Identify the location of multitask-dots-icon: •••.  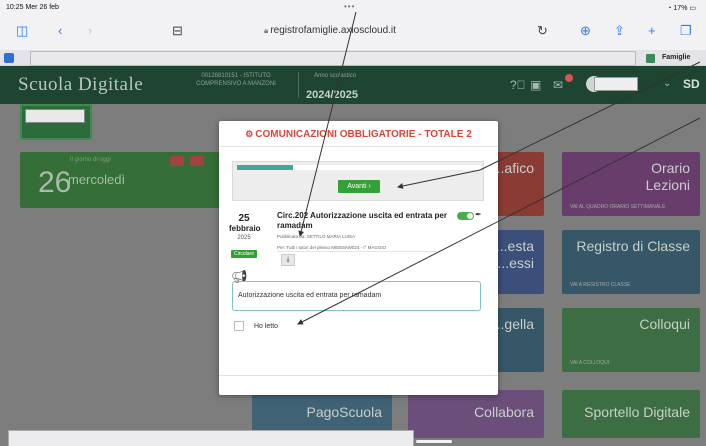
(349, 6).